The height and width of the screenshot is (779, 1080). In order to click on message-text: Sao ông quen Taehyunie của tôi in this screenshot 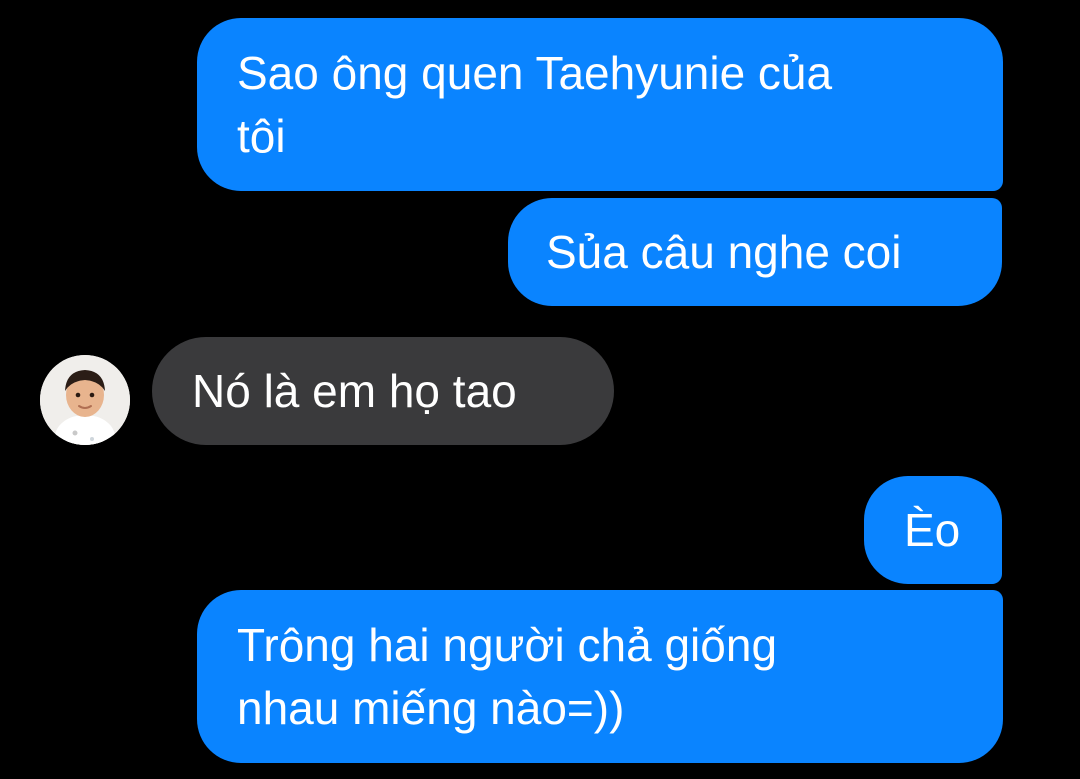, I will do `click(535, 104)`.